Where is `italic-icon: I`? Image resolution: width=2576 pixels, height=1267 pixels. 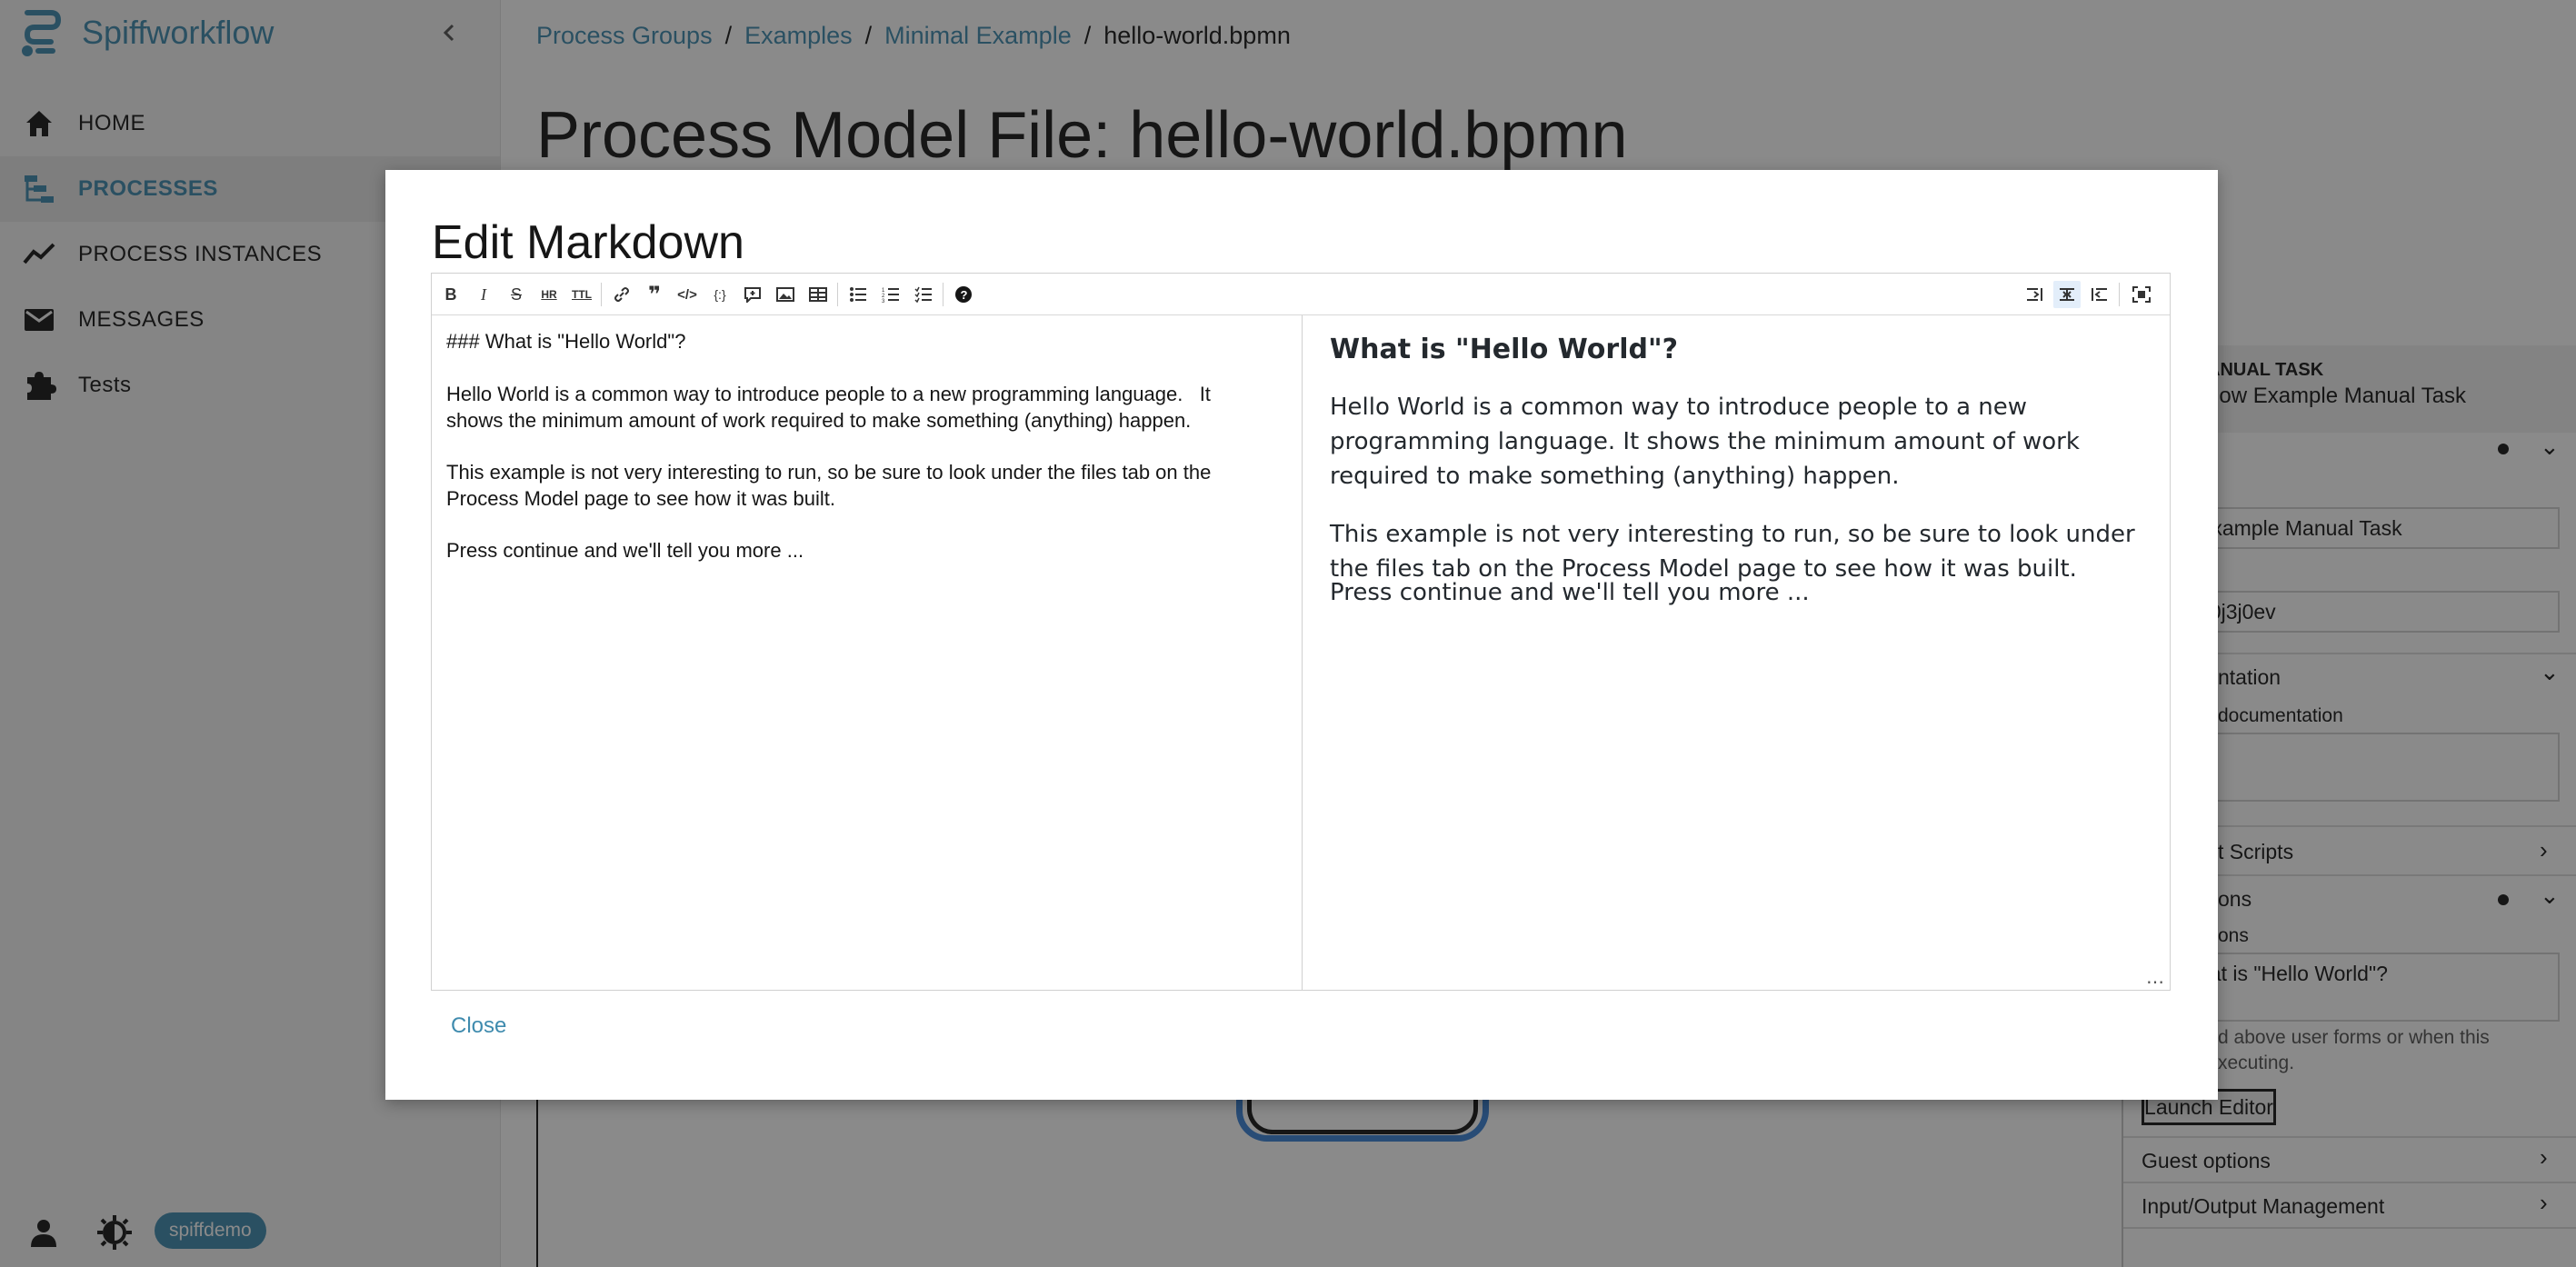 italic-icon: I is located at coordinates (483, 295).